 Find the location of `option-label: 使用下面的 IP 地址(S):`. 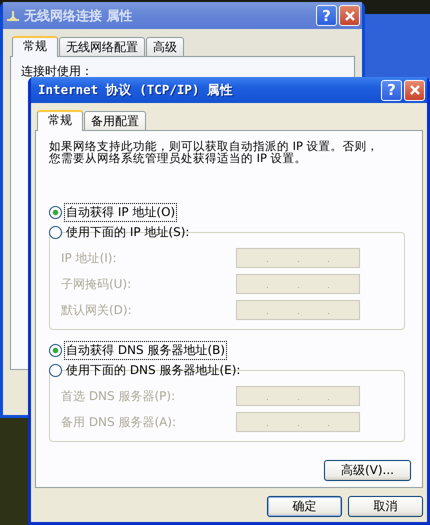

option-label: 使用下面的 IP 地址(S): is located at coordinates (127, 232).